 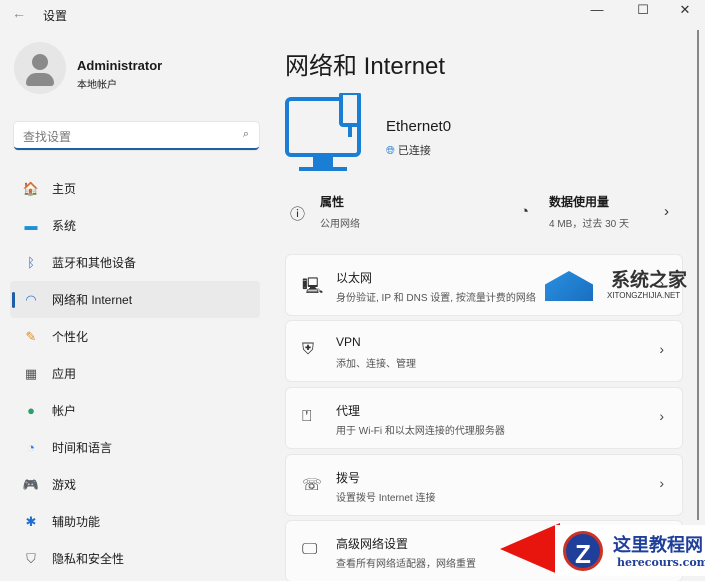 I want to click on close-button: ✕, so click(x=685, y=10).